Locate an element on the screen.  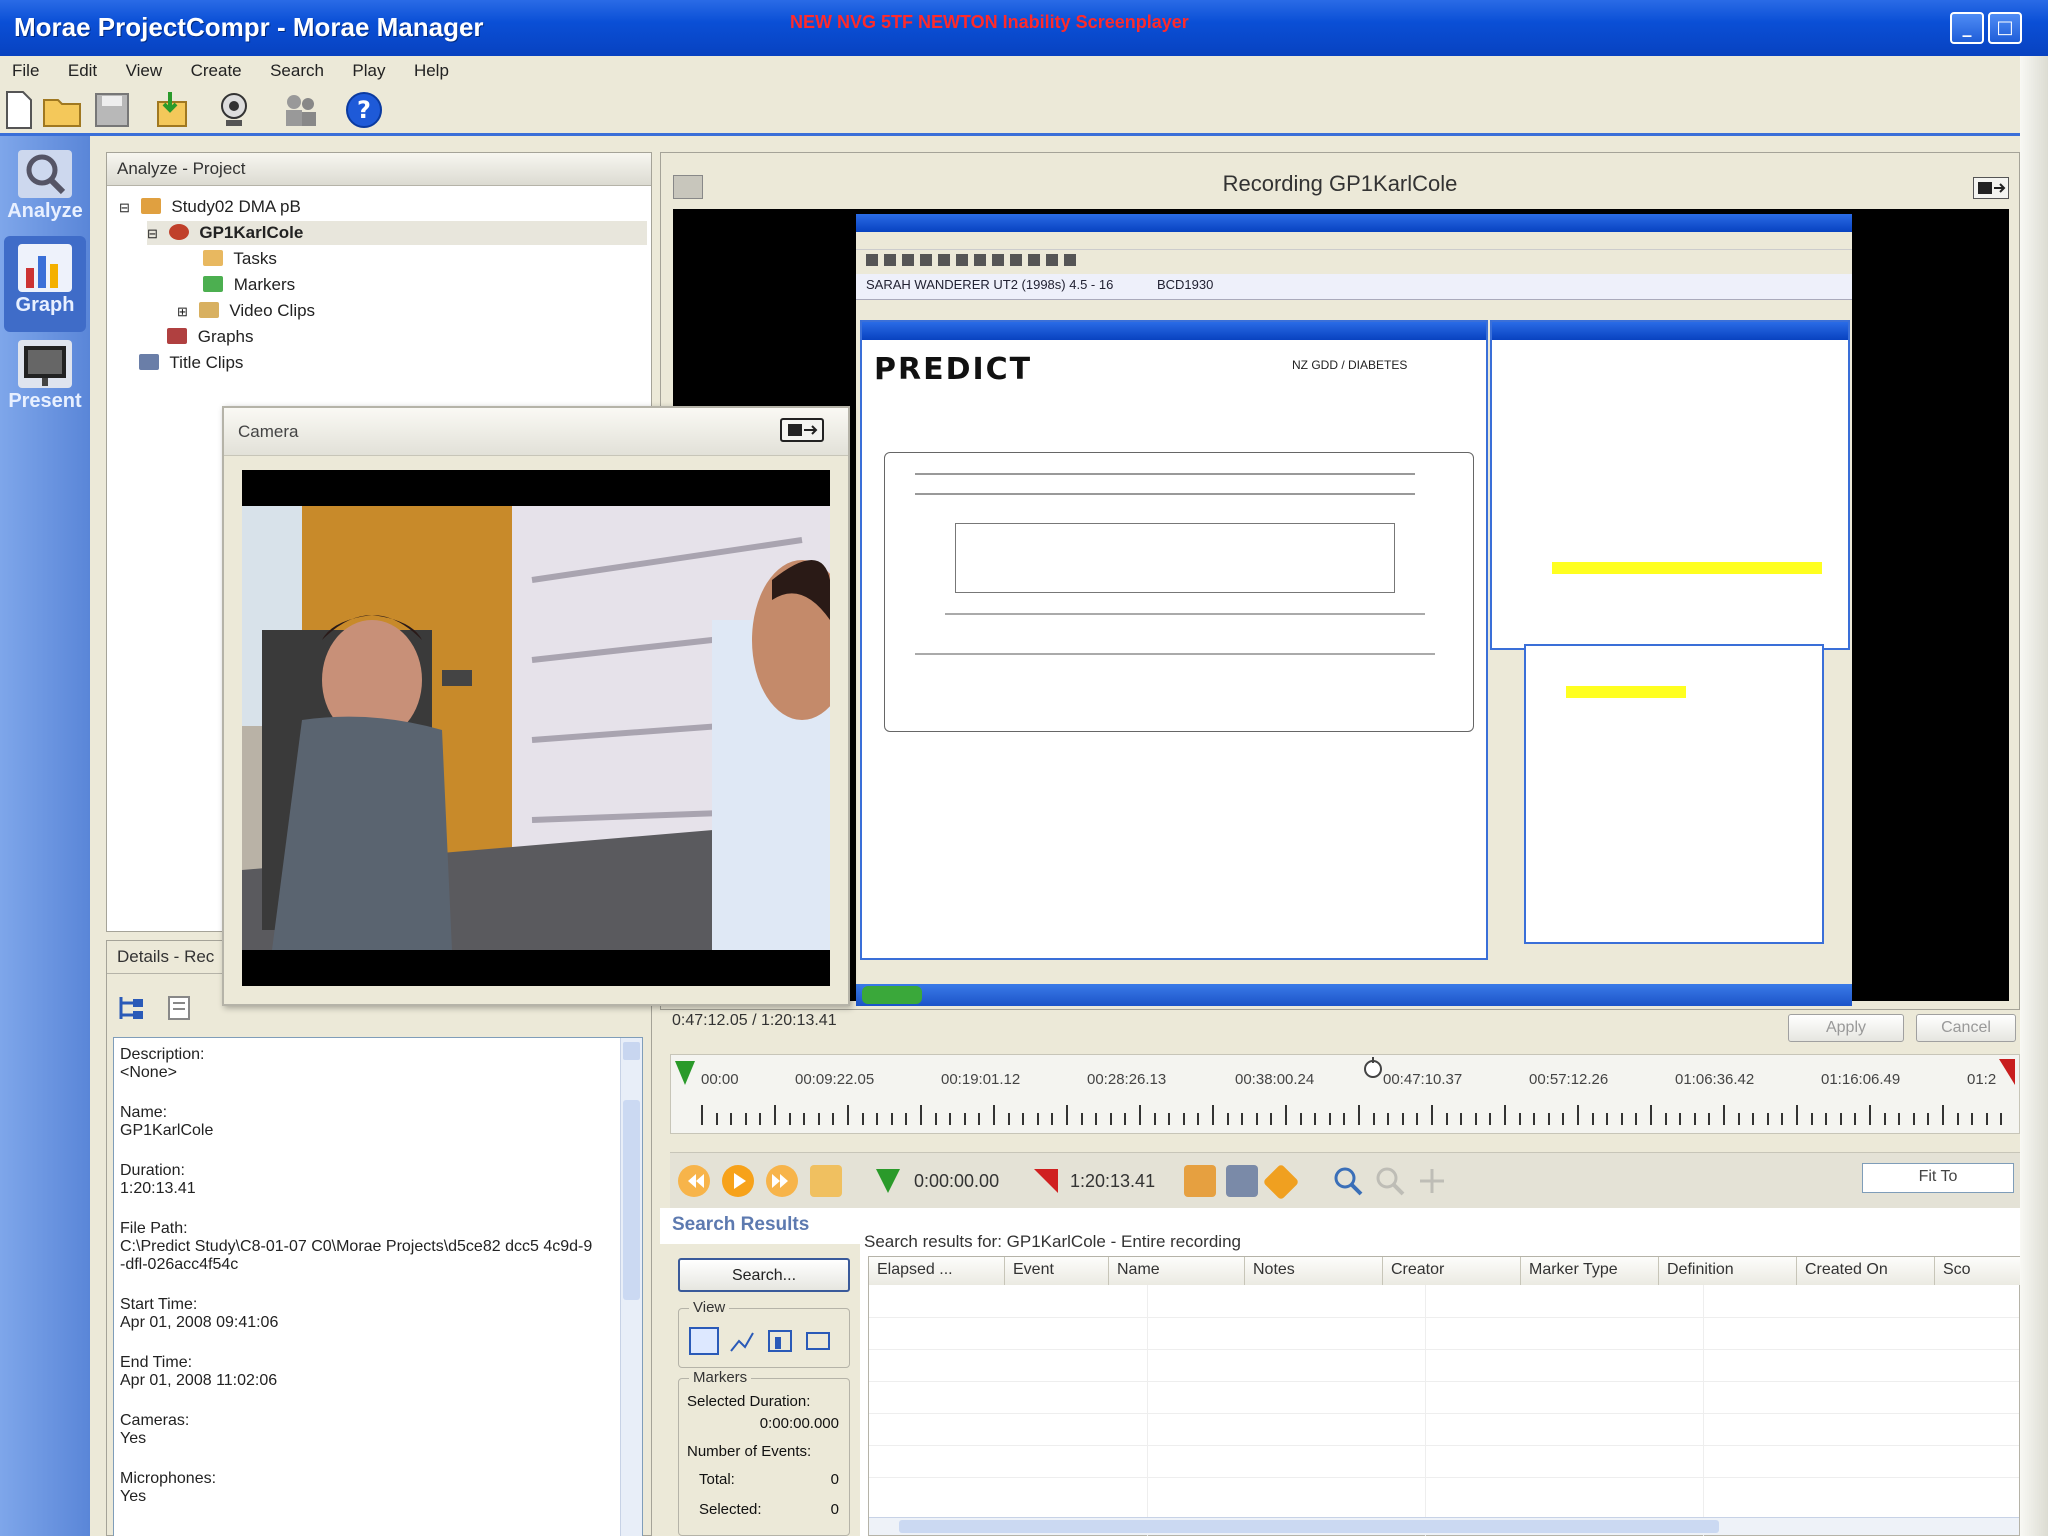
tree-item-markers: Markers is located at coordinates (249, 285).